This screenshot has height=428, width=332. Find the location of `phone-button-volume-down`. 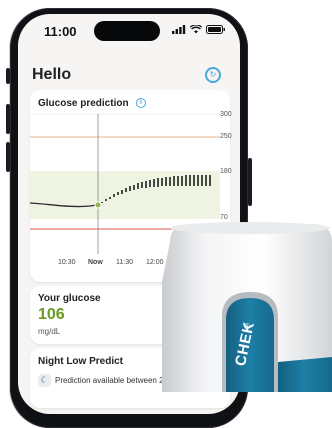

phone-button-volume-down is located at coordinates (8, 157).